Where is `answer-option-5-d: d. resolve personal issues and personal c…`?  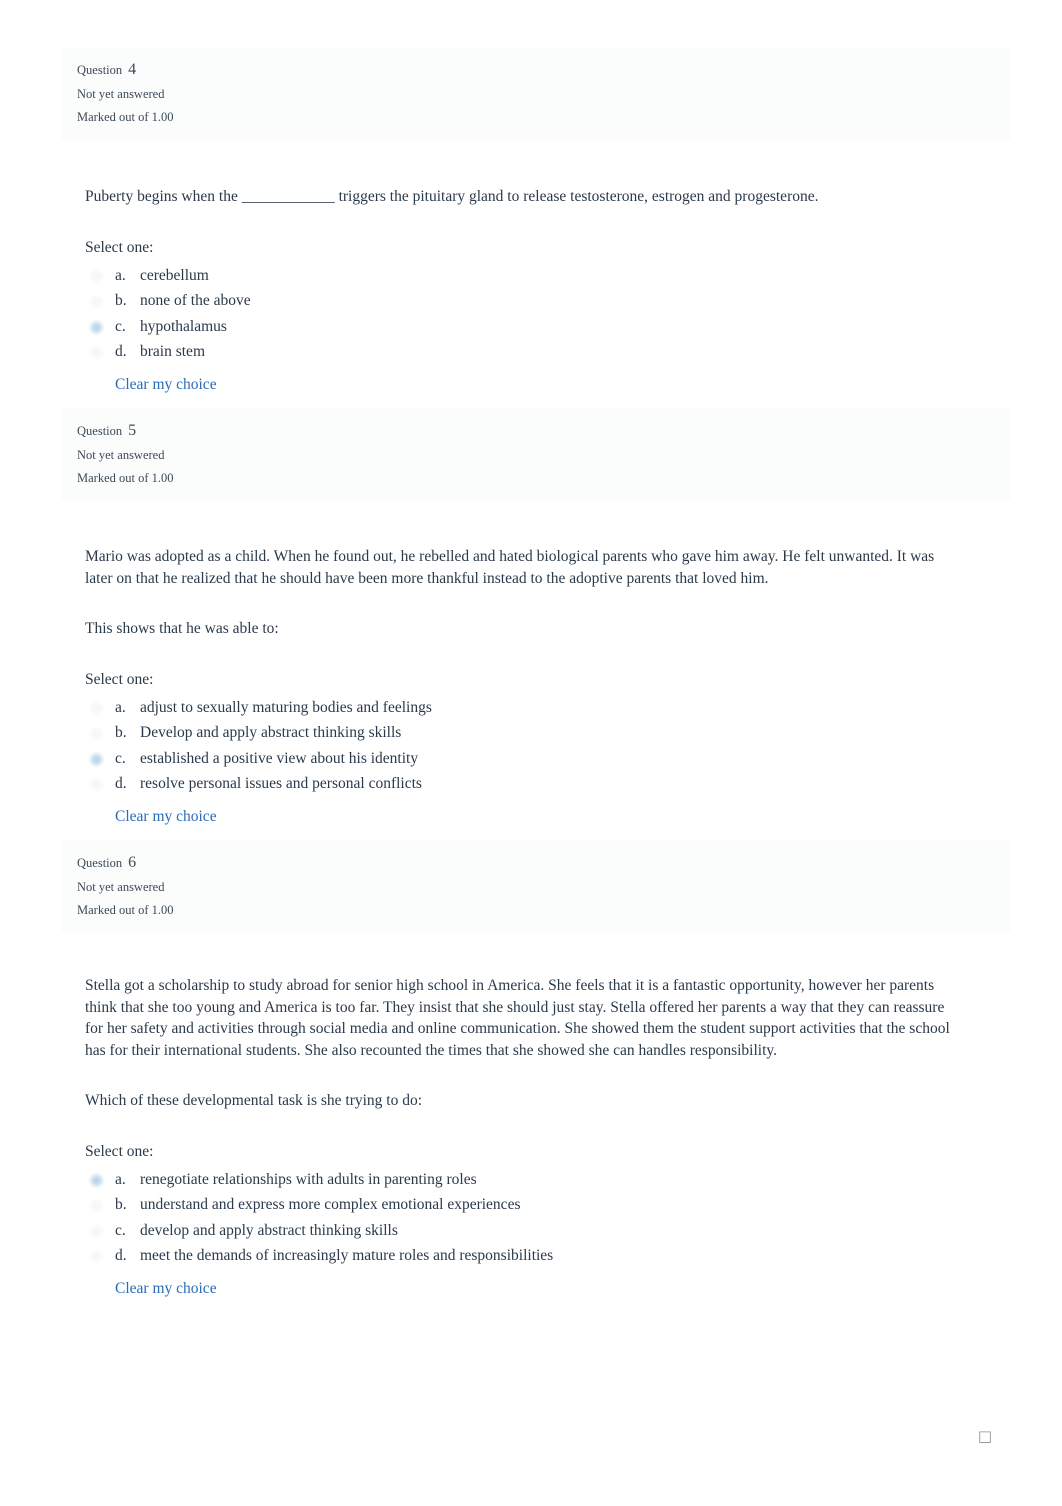 answer-option-5-d: d. resolve personal issues and personal c… is located at coordinates (525, 786).